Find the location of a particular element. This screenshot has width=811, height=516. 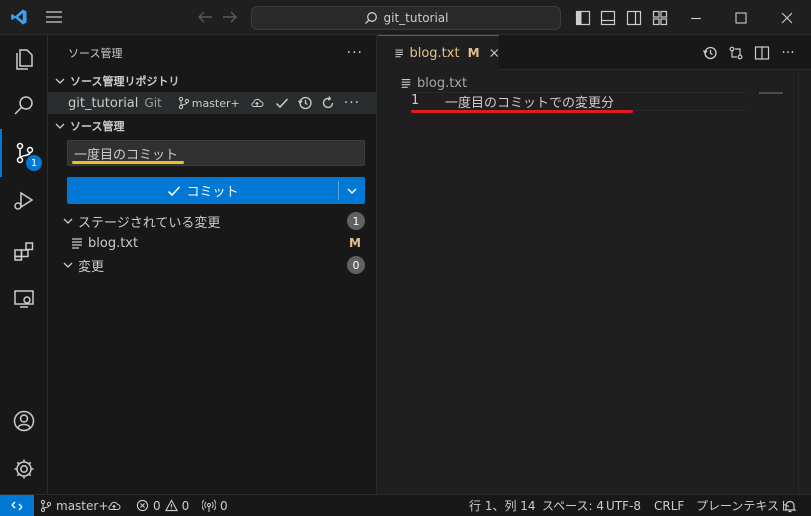

settings-gear-icon is located at coordinates (24, 469).